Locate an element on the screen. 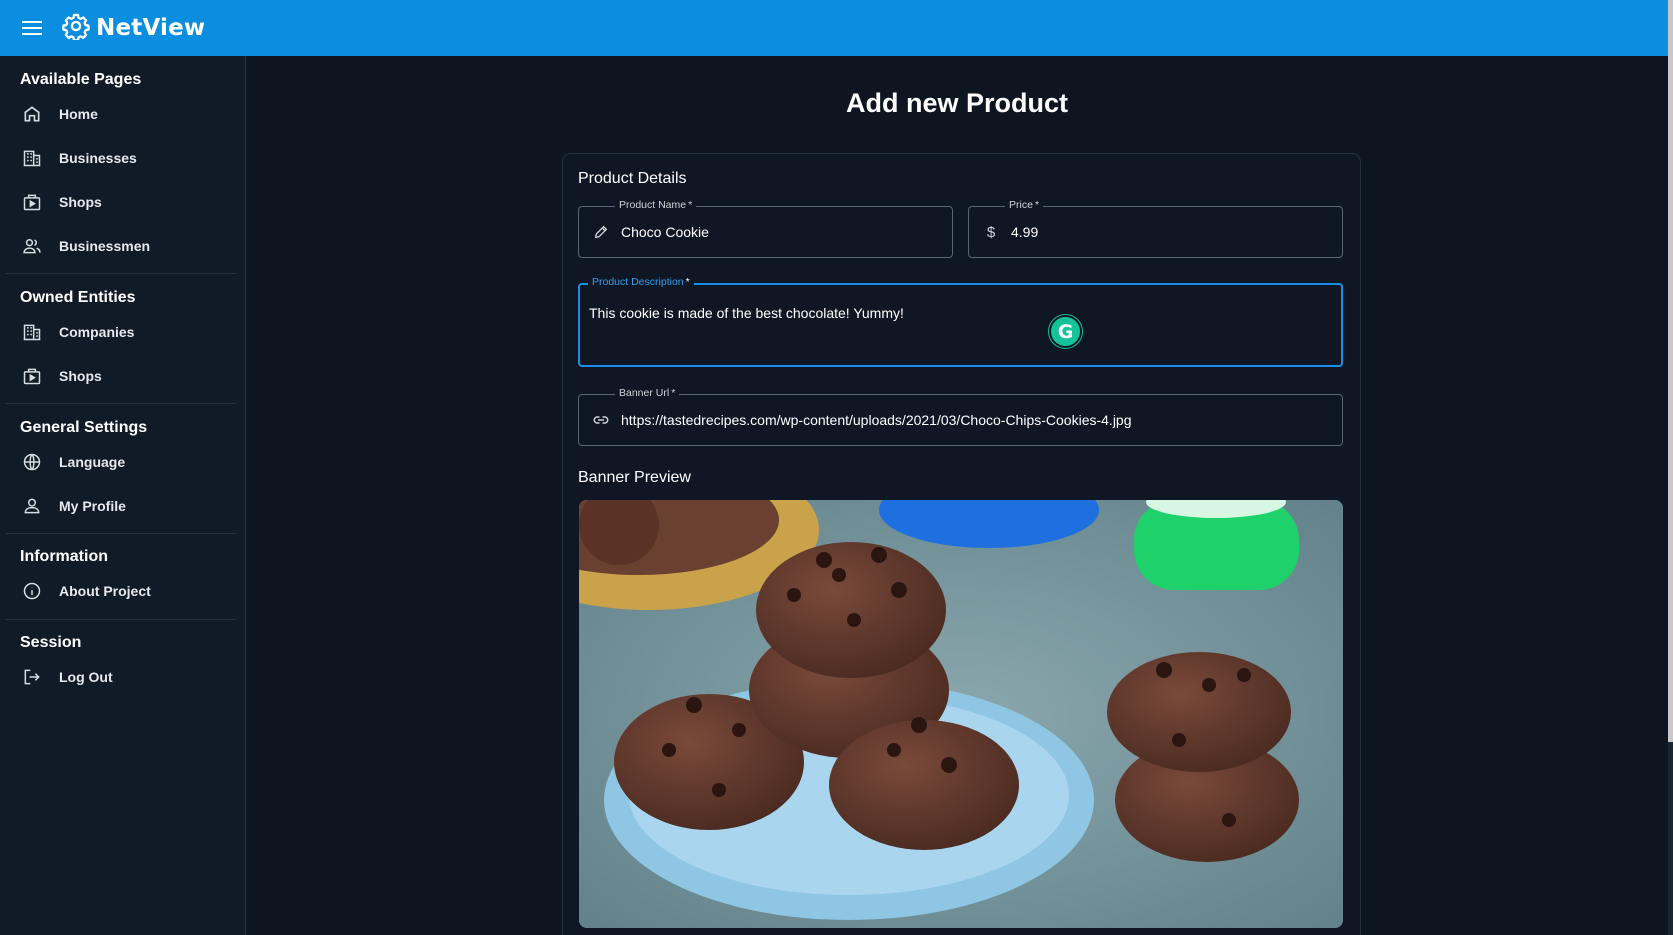 The width and height of the screenshot is (1673, 935). scrollbar-thumb is located at coordinates (1670, 371).